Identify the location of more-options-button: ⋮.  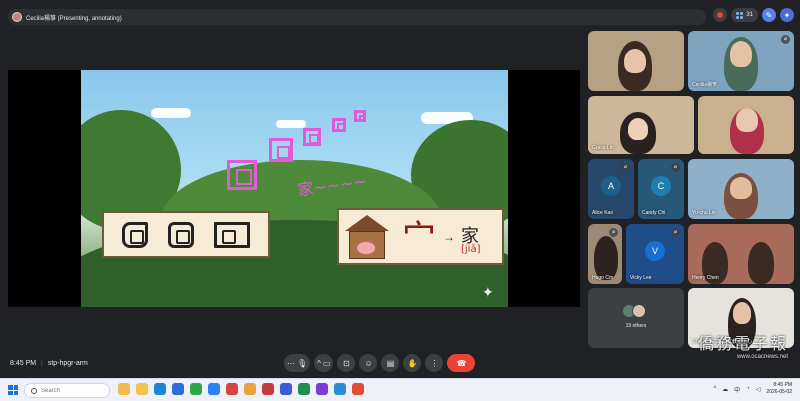
(434, 363).